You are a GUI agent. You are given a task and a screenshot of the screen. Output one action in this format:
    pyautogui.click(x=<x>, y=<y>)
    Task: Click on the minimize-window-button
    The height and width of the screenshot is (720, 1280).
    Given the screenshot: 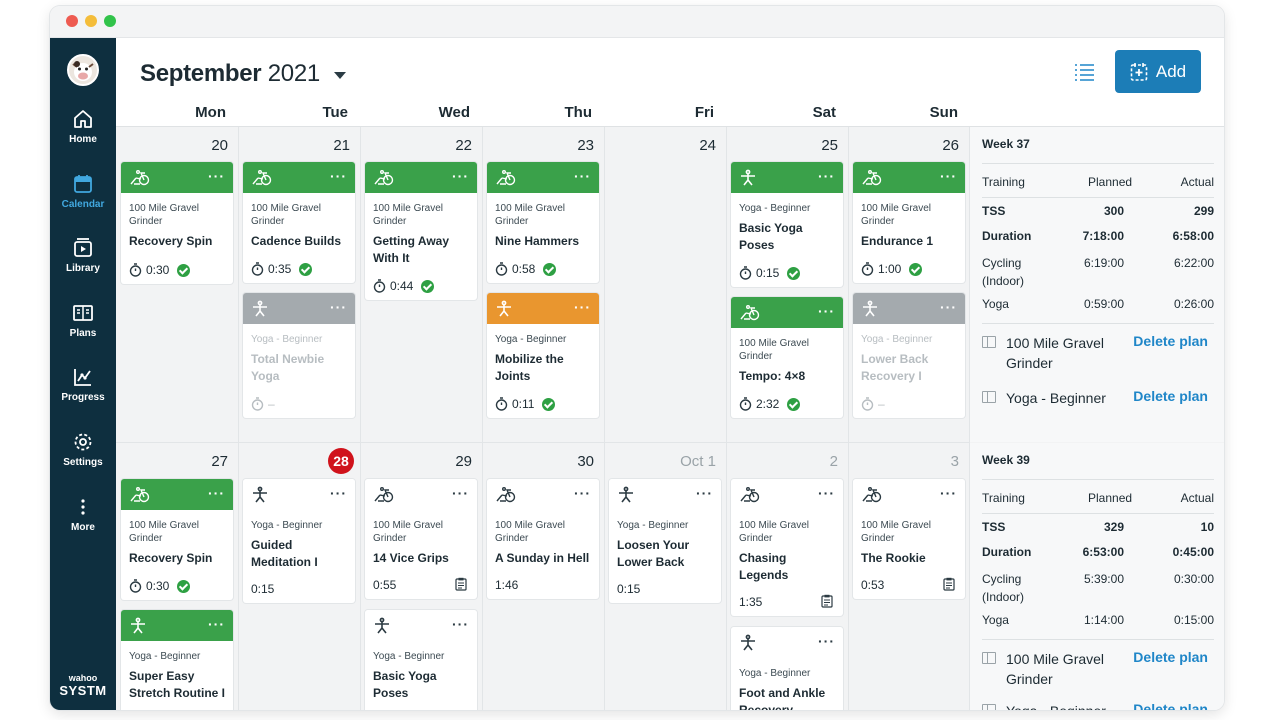 What is the action you would take?
    pyautogui.click(x=91, y=21)
    